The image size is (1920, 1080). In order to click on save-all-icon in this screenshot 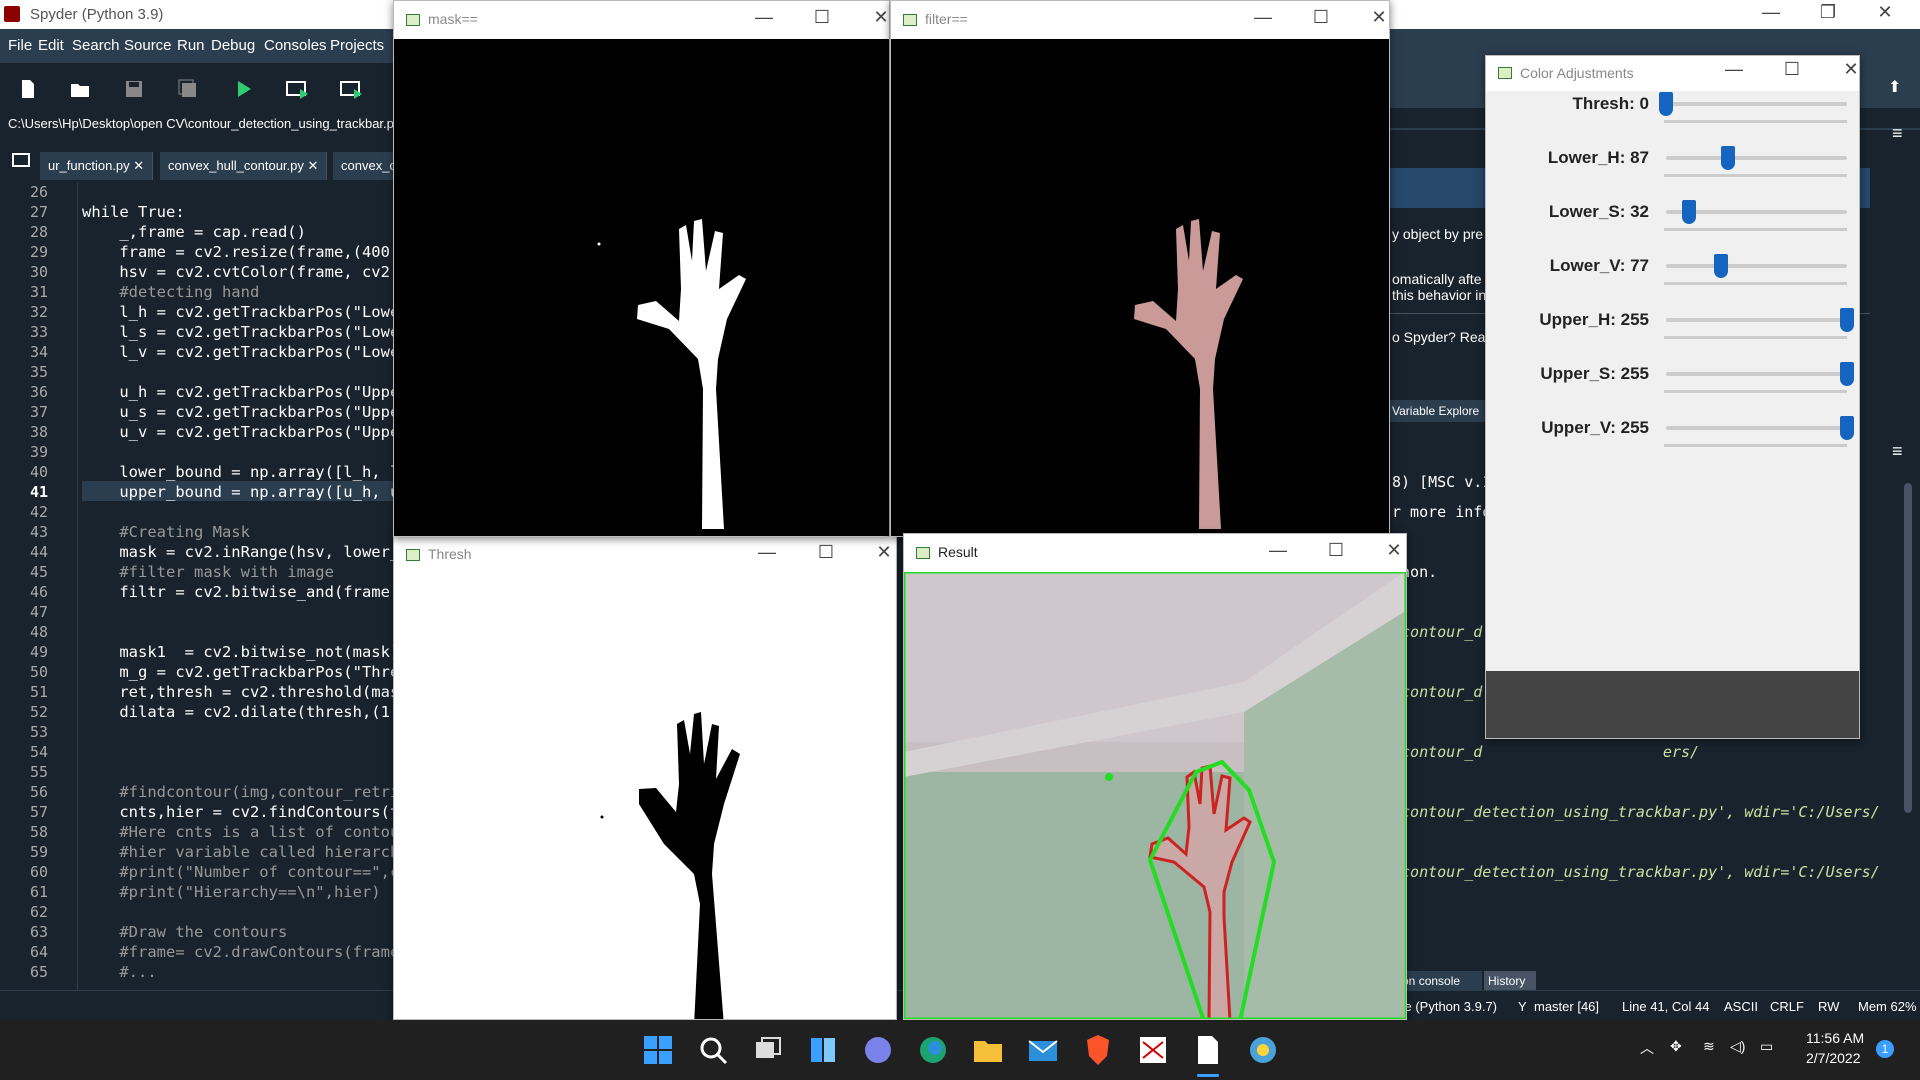, I will do `click(188, 89)`.